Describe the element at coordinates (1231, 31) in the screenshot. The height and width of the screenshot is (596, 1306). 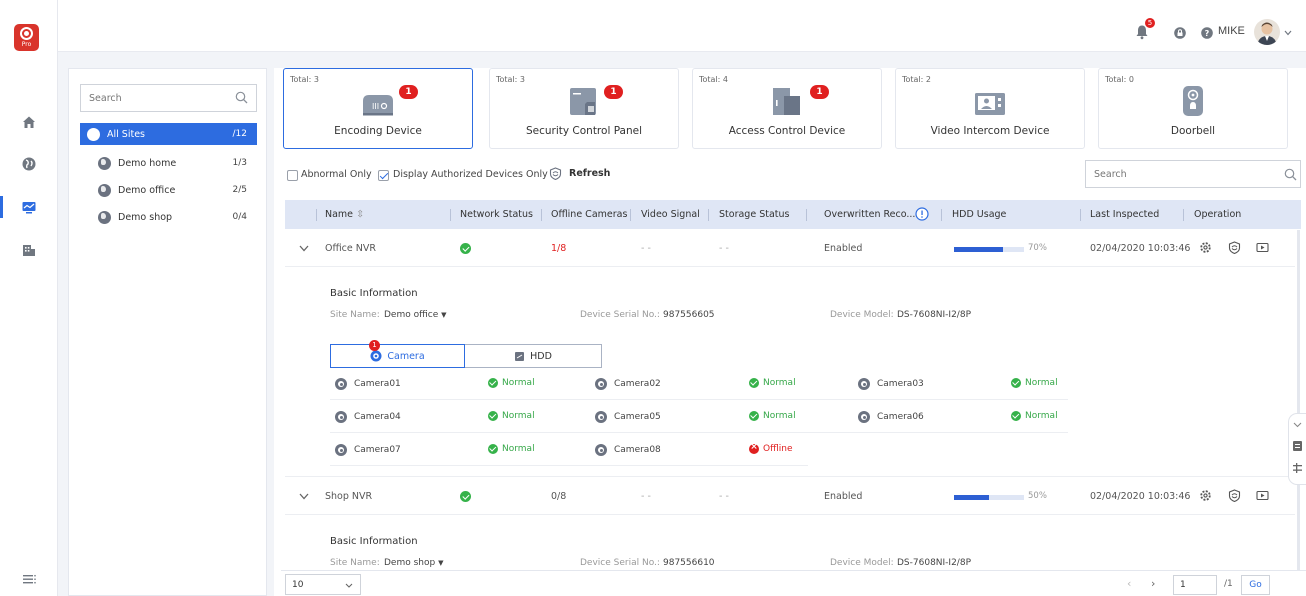
I see `user-name: MIKE` at that location.